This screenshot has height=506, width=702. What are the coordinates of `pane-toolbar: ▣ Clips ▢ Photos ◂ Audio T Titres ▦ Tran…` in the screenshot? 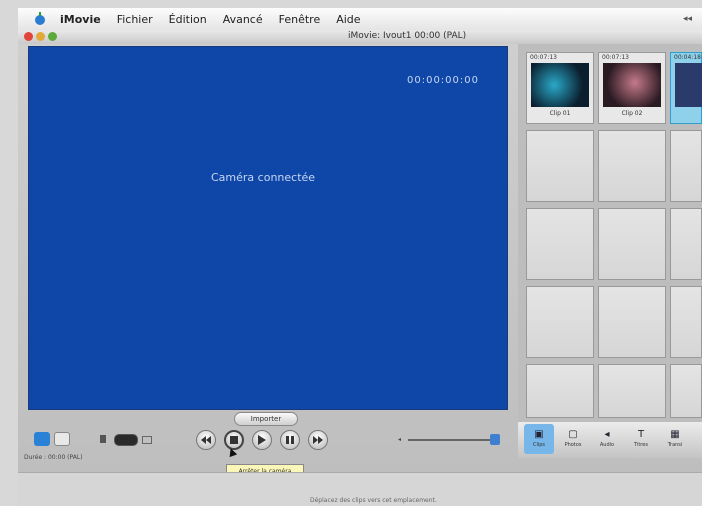 It's located at (610, 440).